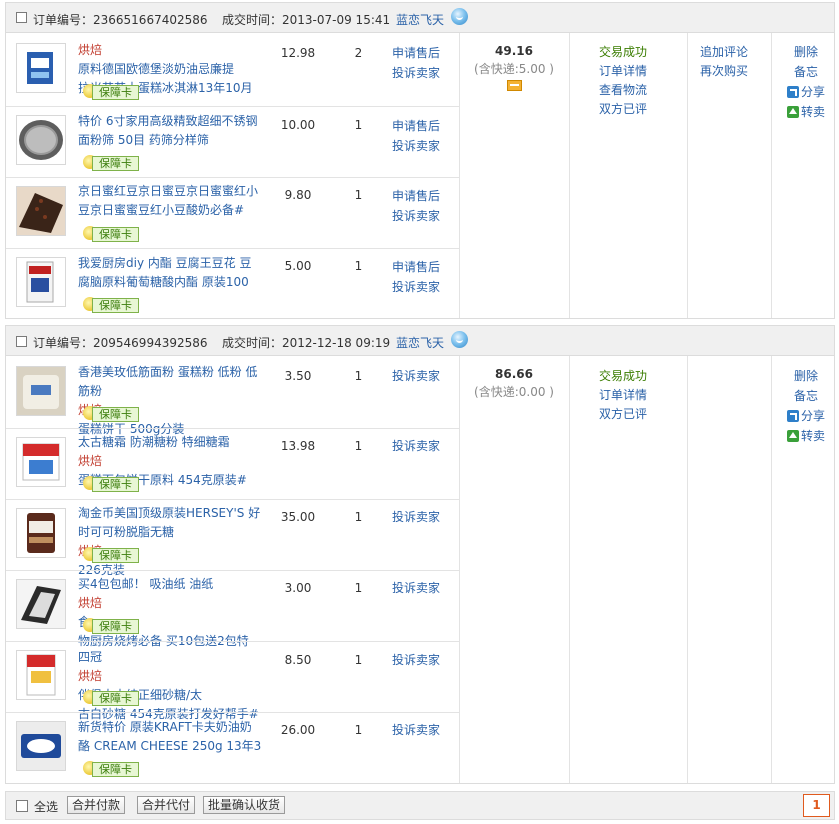 The height and width of the screenshot is (824, 839). I want to click on select-all-label: 全选, so click(46, 806).